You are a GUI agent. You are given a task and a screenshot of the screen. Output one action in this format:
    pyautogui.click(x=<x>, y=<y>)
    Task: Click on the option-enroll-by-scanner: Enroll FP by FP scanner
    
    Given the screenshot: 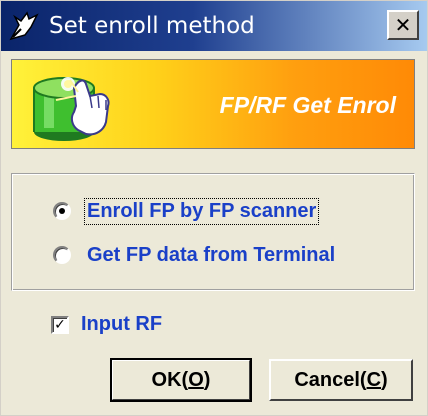 What is the action you would take?
    pyautogui.click(x=186, y=211)
    